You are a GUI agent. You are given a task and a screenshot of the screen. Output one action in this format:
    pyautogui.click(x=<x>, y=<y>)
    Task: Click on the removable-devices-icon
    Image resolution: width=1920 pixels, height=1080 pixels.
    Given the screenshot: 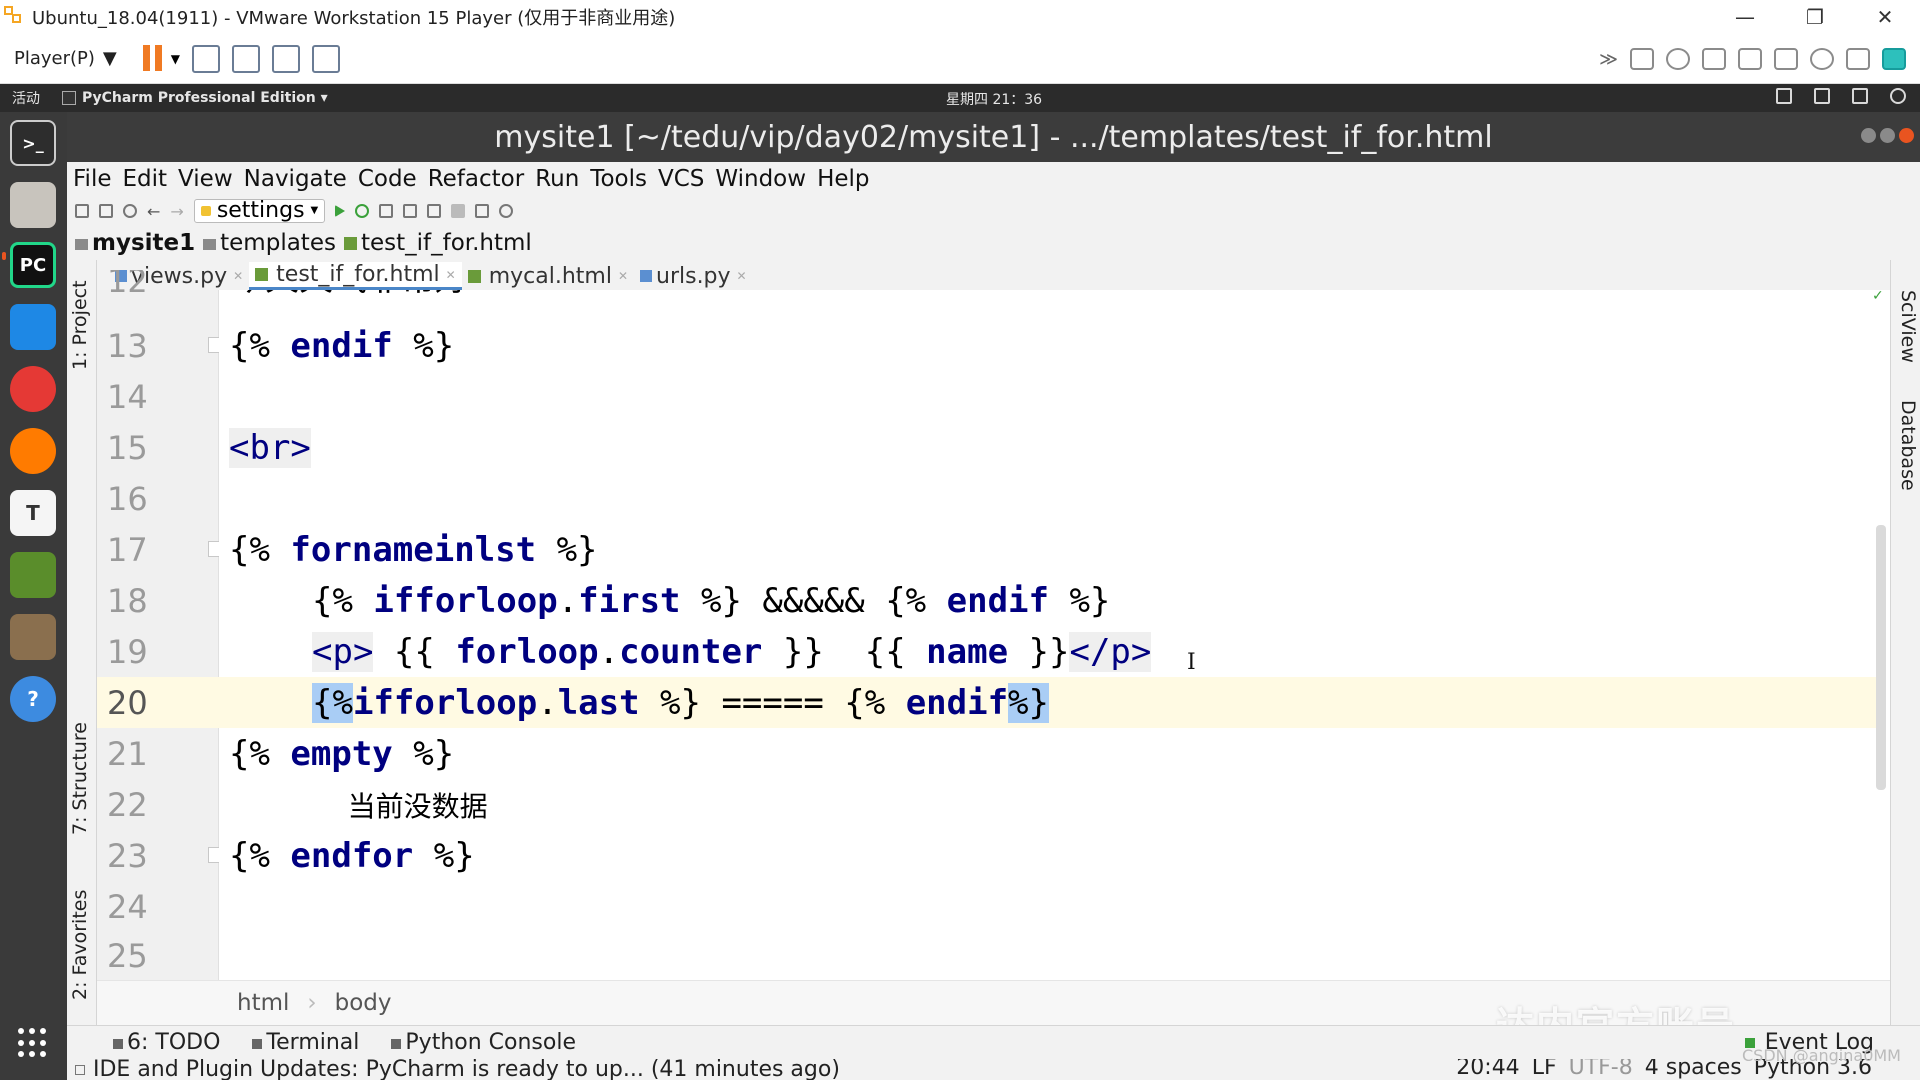 What is the action you would take?
    pyautogui.click(x=246, y=58)
    